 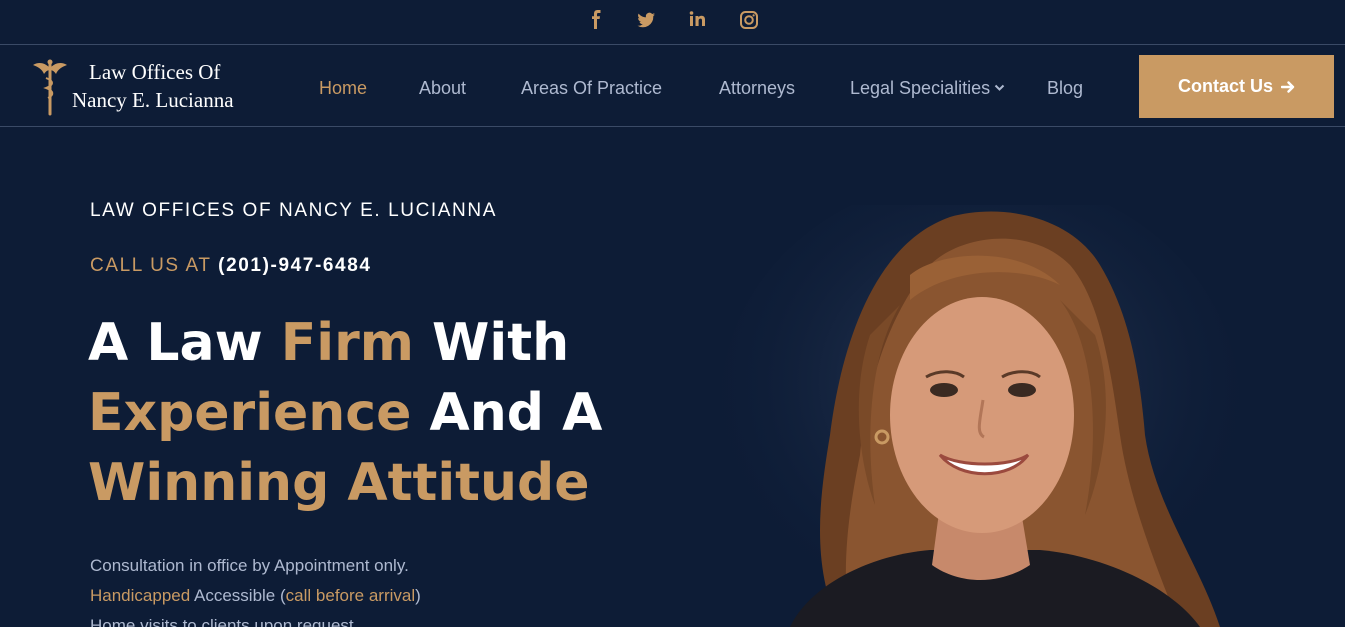 I want to click on info-accessible: Accessible, so click(x=235, y=595).